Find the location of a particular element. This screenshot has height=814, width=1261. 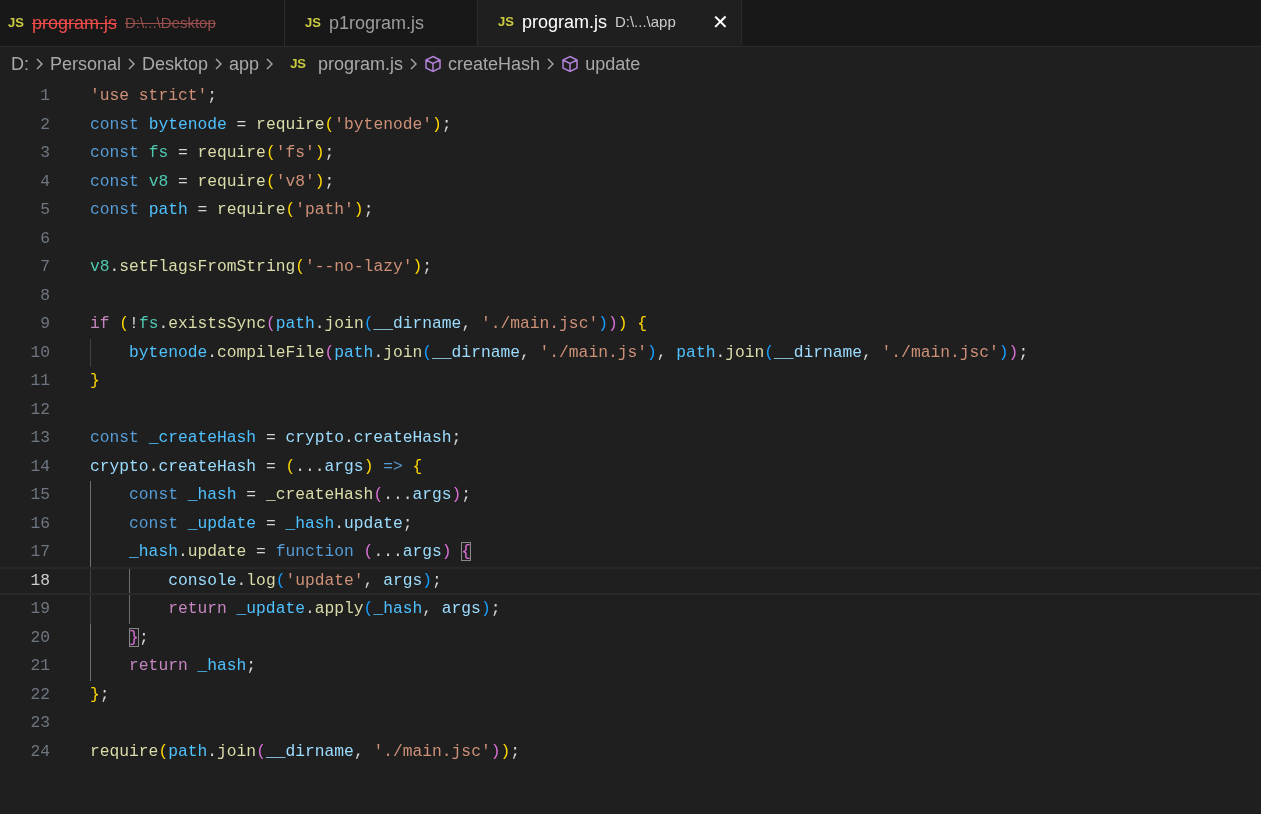

line-number: 4 is located at coordinates (44, 181).